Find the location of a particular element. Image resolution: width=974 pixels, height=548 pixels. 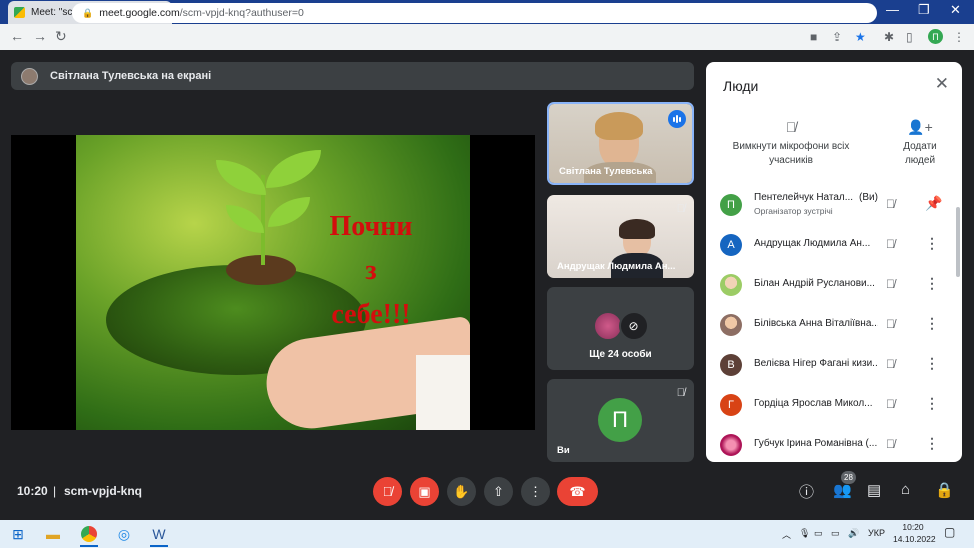

taskbar-clock: 10:20 14.10.2022 is located at coordinates (914, 533).